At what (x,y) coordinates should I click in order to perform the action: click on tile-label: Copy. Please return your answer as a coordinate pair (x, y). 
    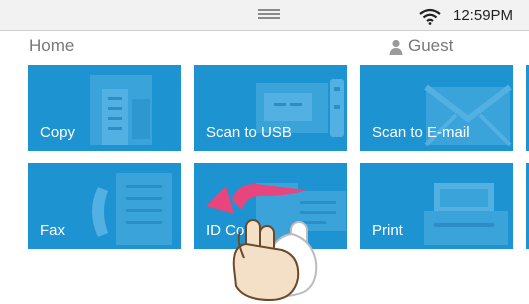
    Looking at the image, I should click on (58, 132).